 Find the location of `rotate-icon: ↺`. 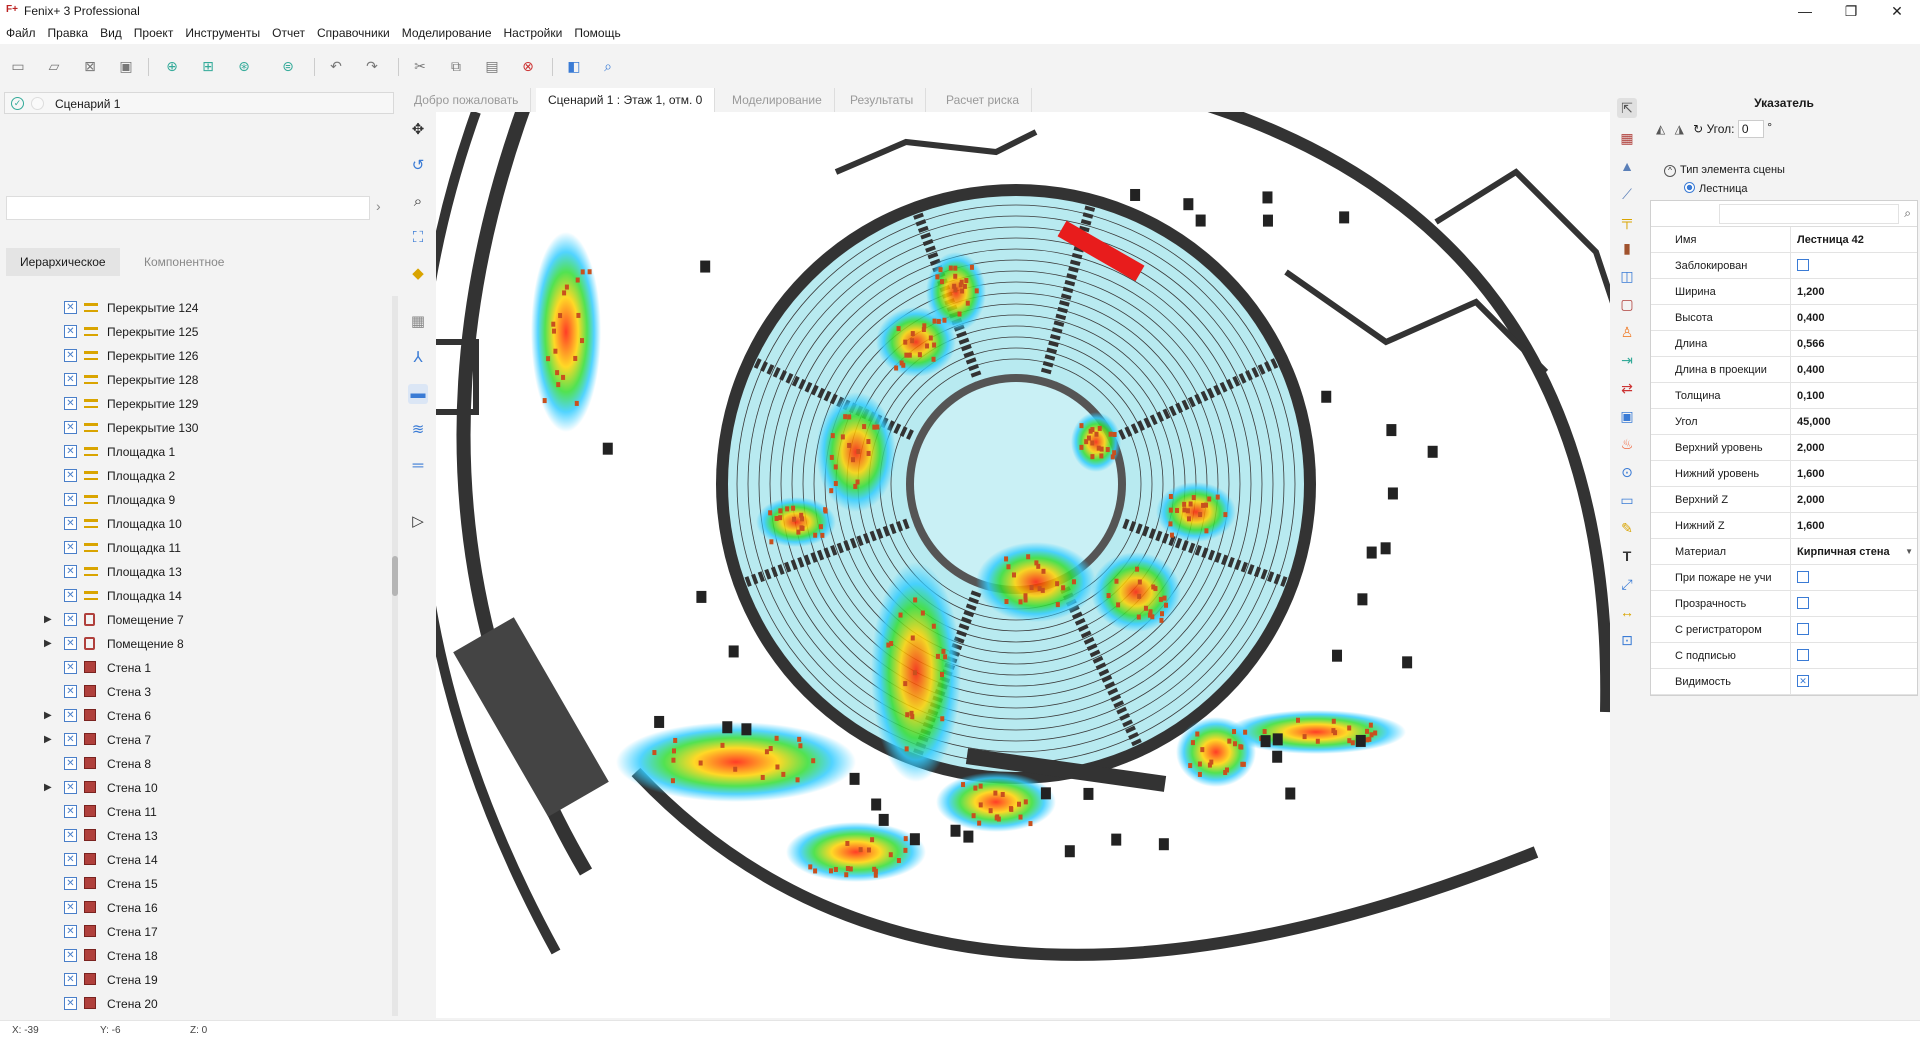

rotate-icon: ↺ is located at coordinates (418, 166).